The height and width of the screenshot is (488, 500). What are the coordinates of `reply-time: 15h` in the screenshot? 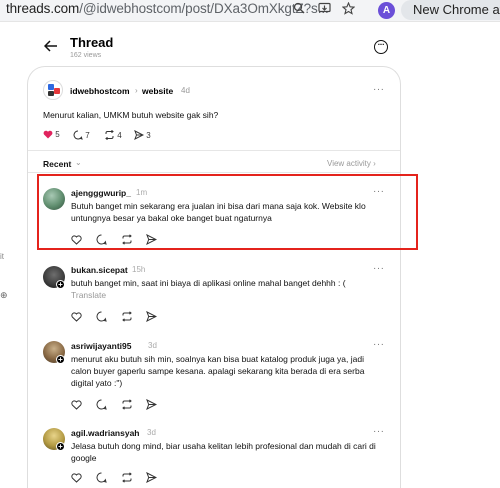 It's located at (139, 269).